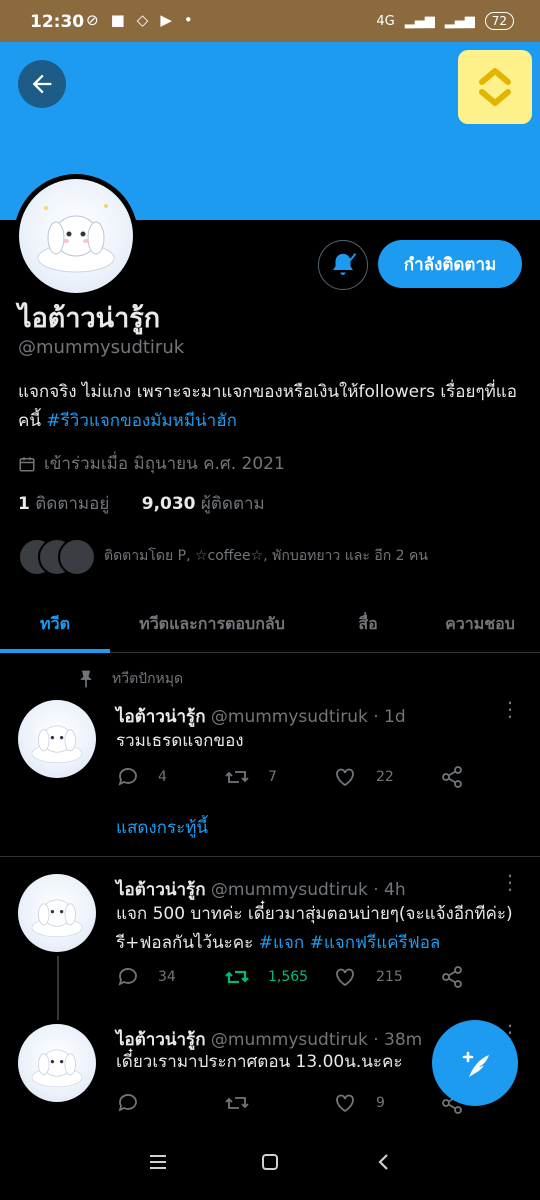 The height and width of the screenshot is (1200, 540). I want to click on bell-icon, so click(345, 264).